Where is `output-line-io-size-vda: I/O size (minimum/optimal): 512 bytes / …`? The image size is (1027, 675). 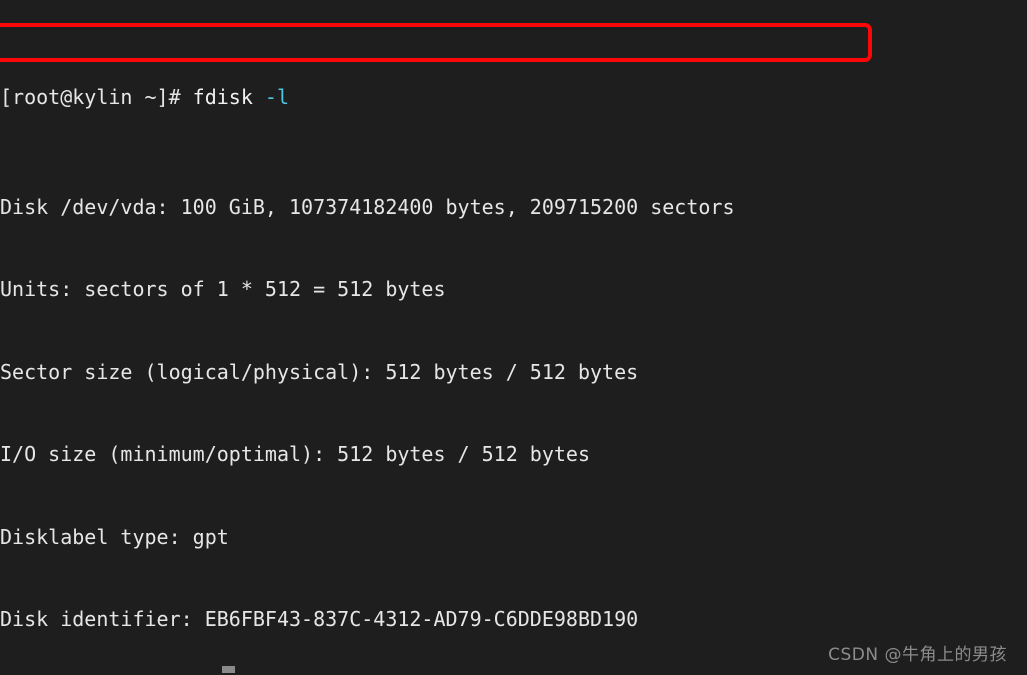
output-line-io-size-vda: I/O size (minimum/optimal): 512 bytes / … is located at coordinates (295, 454).